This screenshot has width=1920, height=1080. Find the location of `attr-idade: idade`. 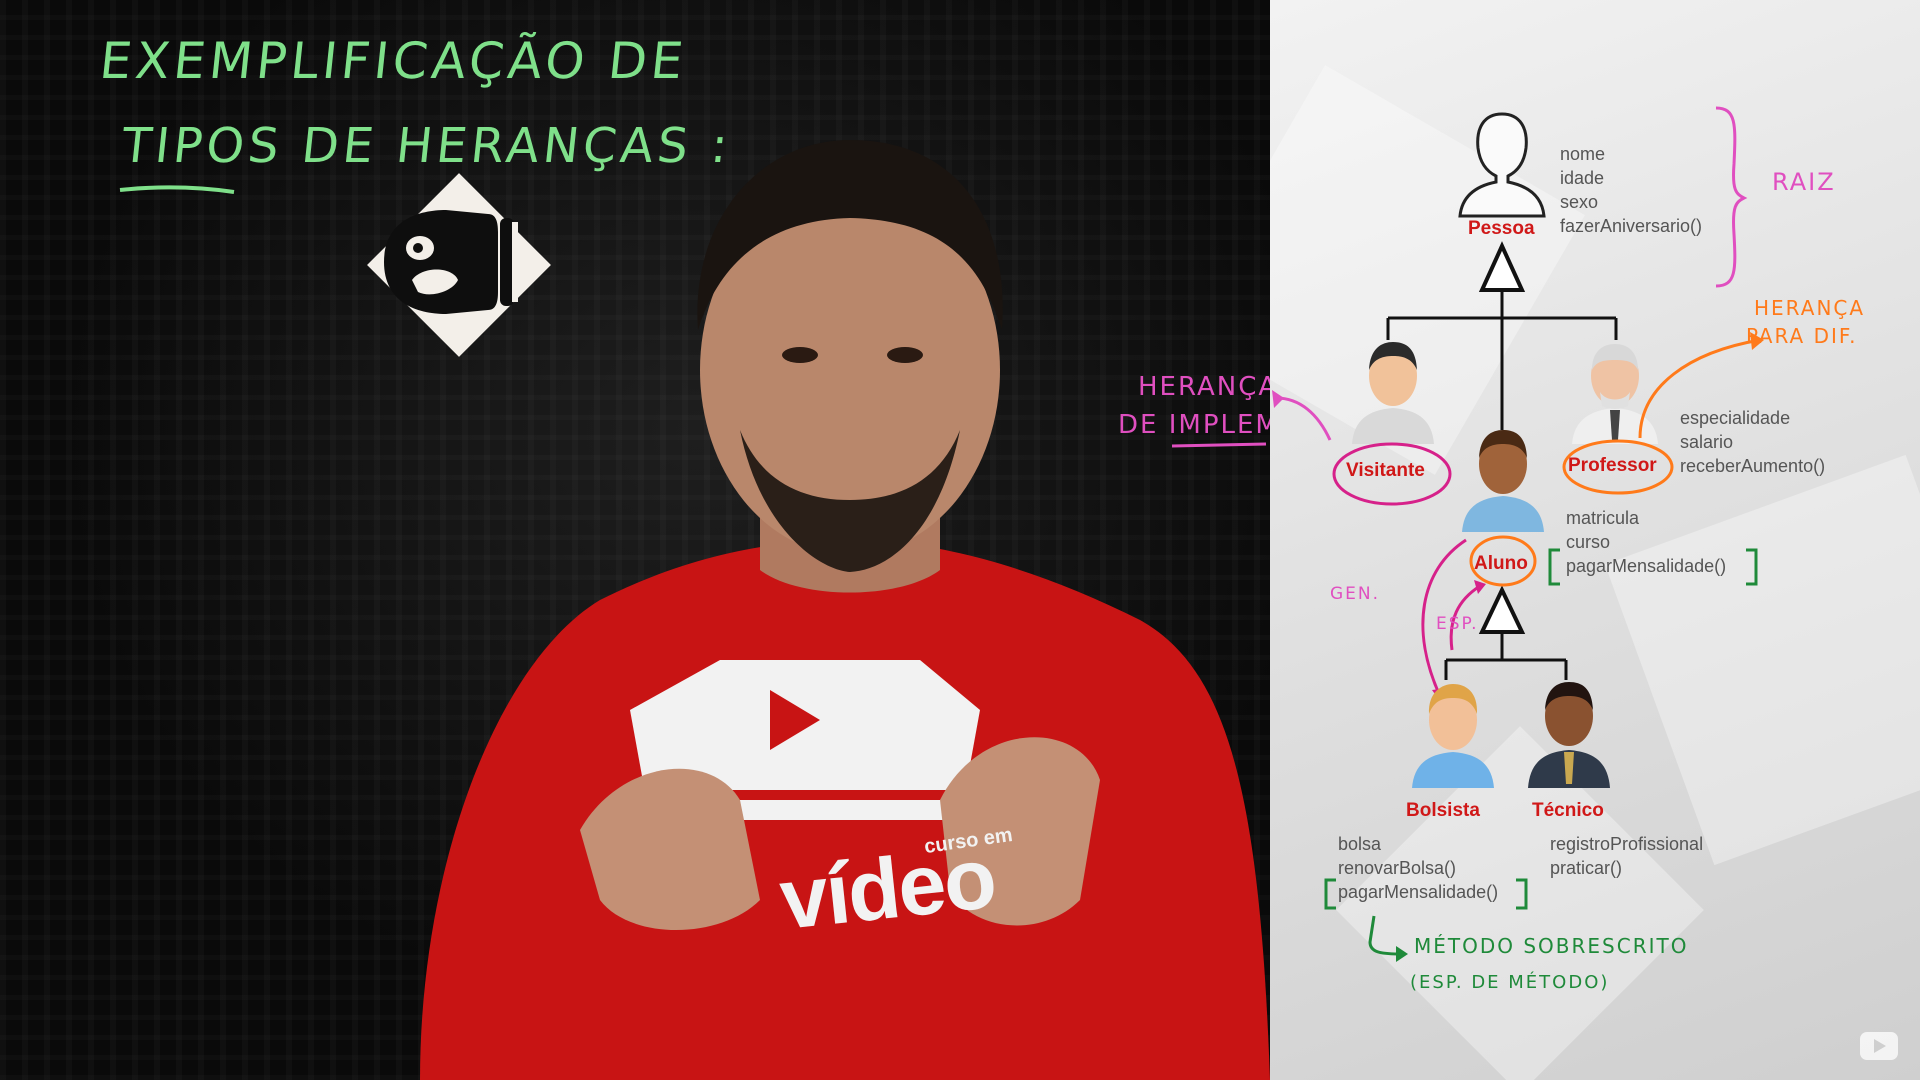

attr-idade: idade is located at coordinates (1582, 178).